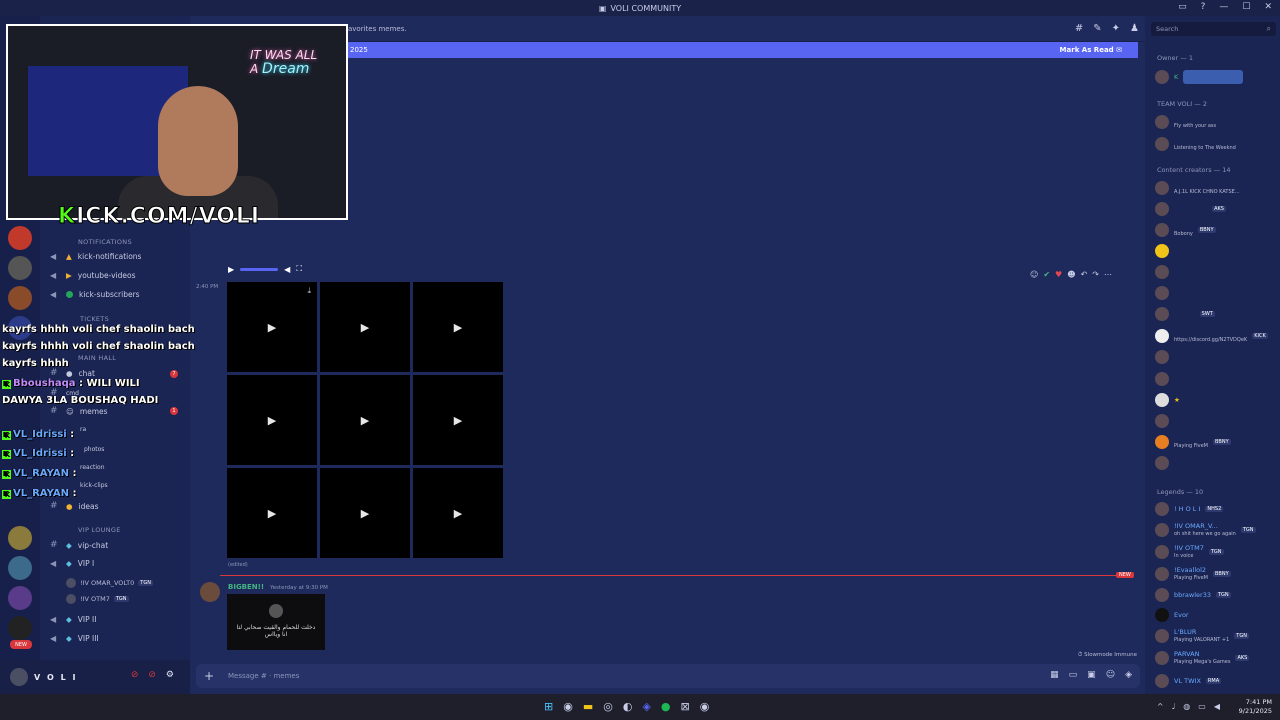 Image resolution: width=1280 pixels, height=720 pixels. I want to click on channel-kick-clips: kick-clips, so click(94, 485).